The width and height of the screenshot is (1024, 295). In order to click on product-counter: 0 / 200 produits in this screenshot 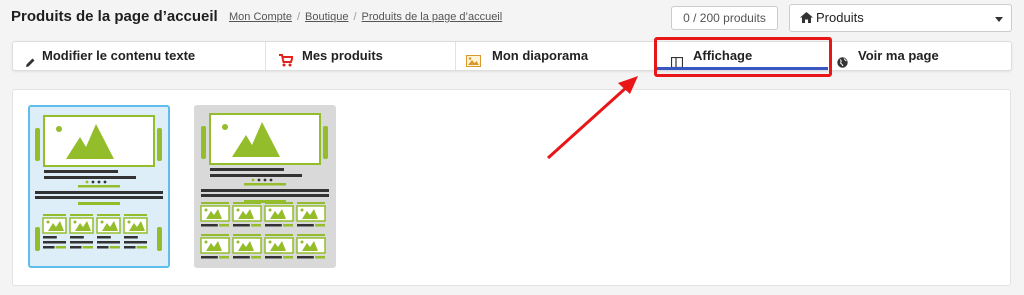, I will do `click(724, 18)`.